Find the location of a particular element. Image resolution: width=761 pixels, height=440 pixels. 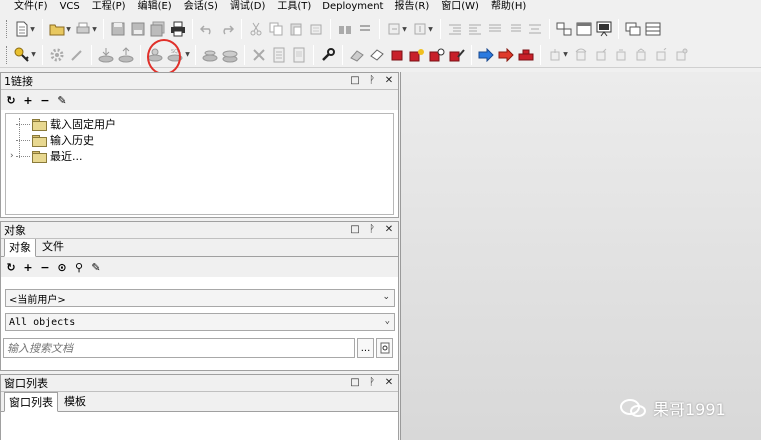

search-options-button is located at coordinates (384, 348).